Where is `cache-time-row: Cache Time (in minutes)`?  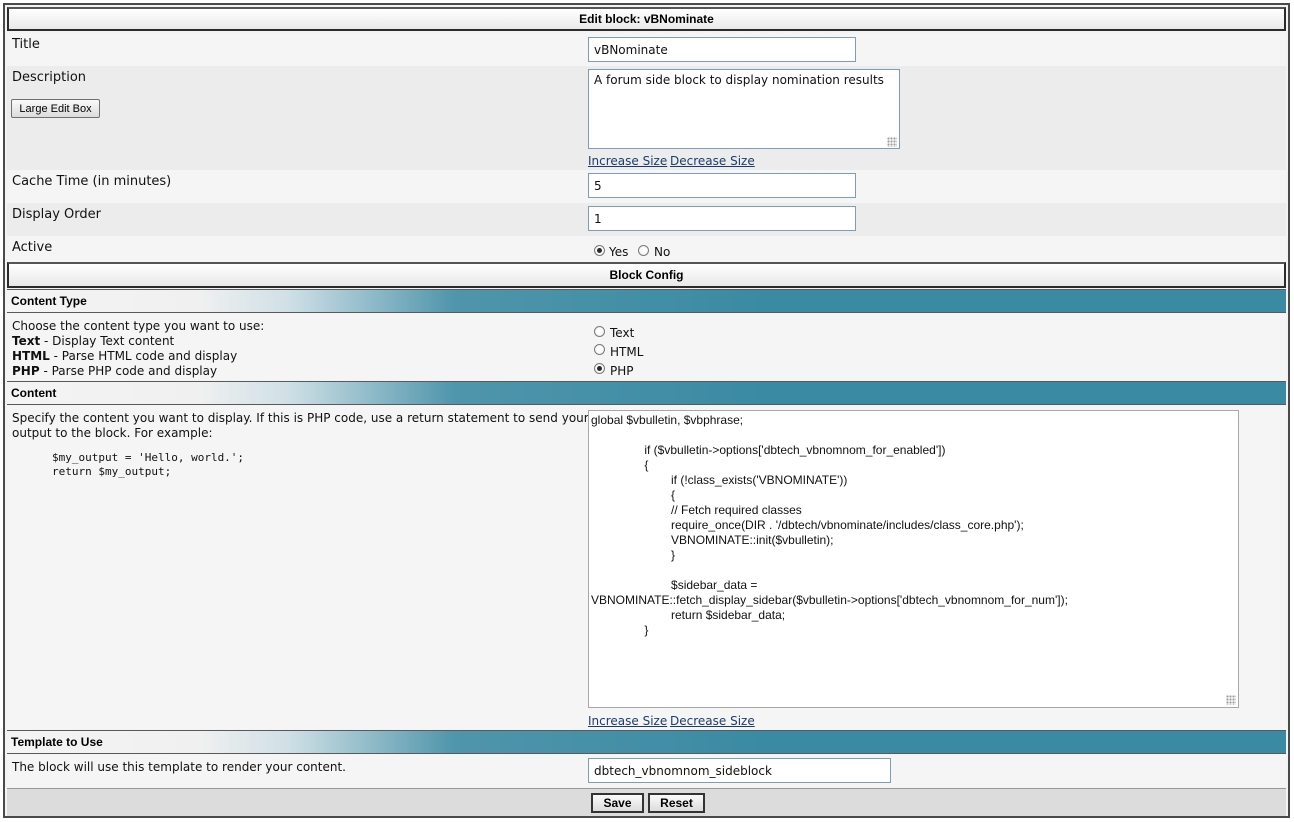 cache-time-row: Cache Time (in minutes) is located at coordinates (646, 186).